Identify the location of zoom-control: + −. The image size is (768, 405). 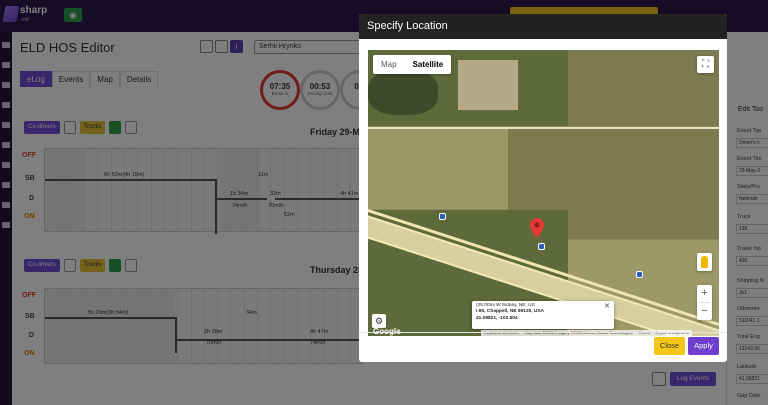
(704, 302).